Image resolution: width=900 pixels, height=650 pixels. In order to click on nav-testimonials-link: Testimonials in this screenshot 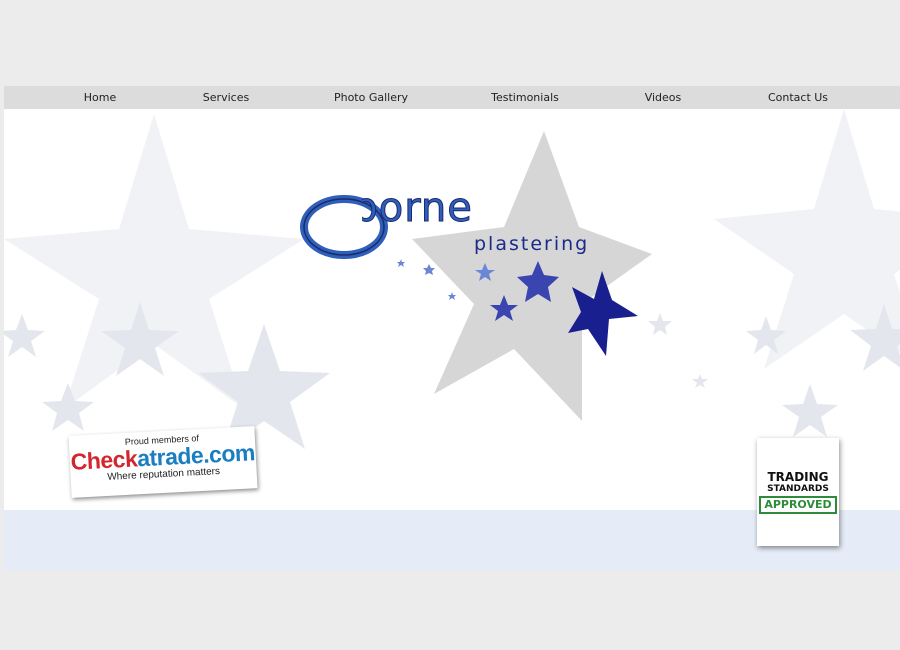, I will do `click(525, 97)`.